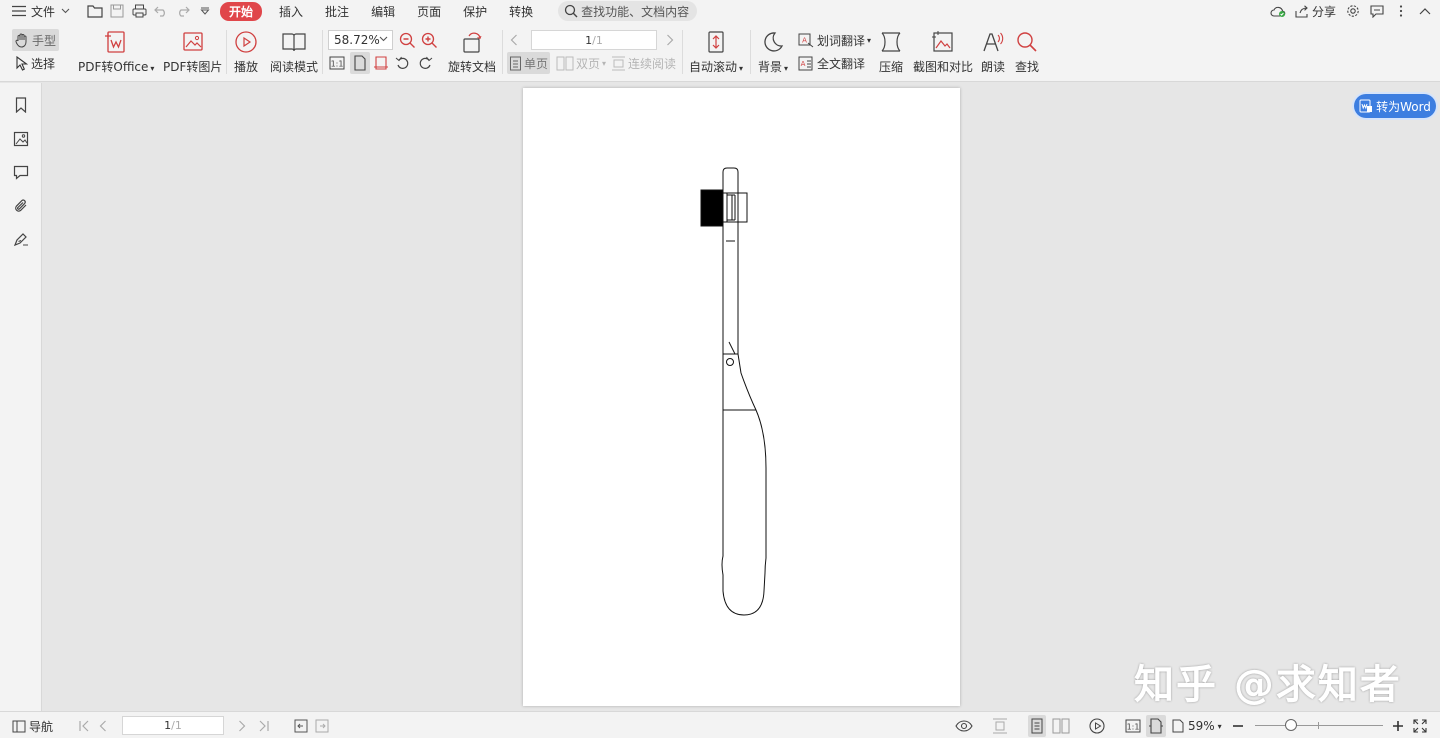 The width and height of the screenshot is (1440, 738). I want to click on fit-width-button, so click(381, 63).